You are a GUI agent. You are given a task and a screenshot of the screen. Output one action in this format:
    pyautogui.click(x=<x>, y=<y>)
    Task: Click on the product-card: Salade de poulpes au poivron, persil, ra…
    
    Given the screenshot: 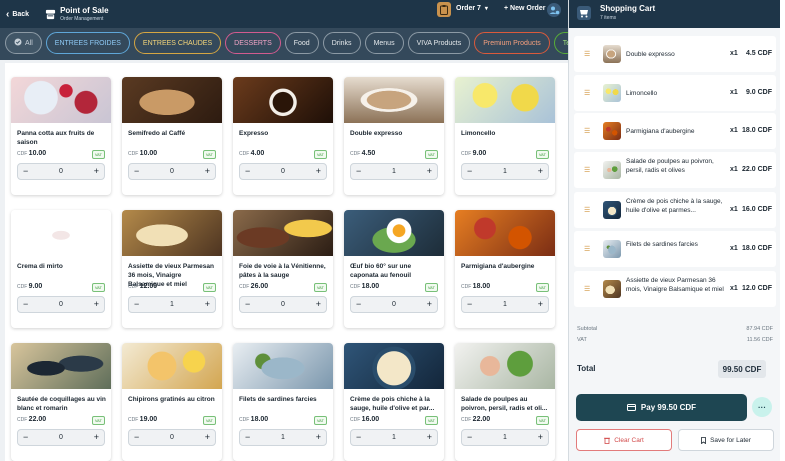 What is the action you would take?
    pyautogui.click(x=505, y=402)
    